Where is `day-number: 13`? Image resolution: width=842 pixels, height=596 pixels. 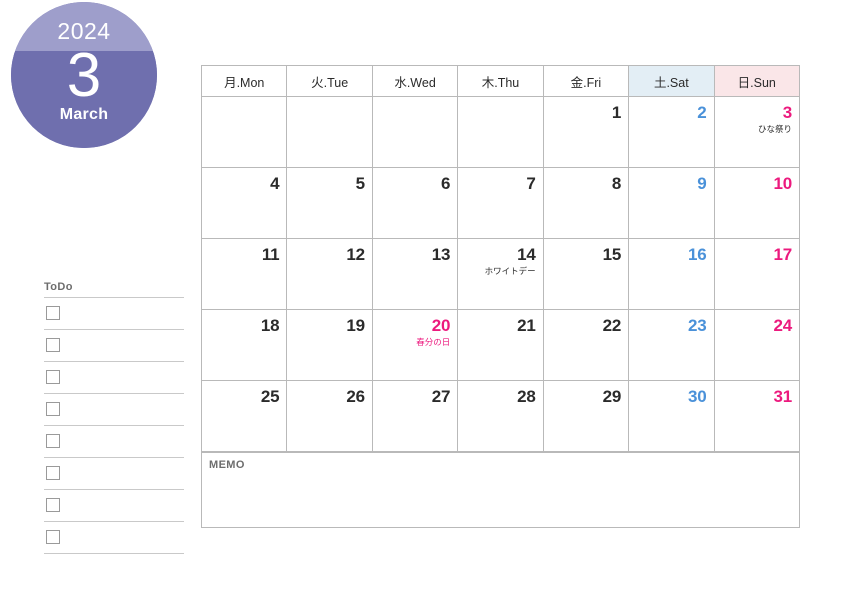 day-number: 13 is located at coordinates (441, 254).